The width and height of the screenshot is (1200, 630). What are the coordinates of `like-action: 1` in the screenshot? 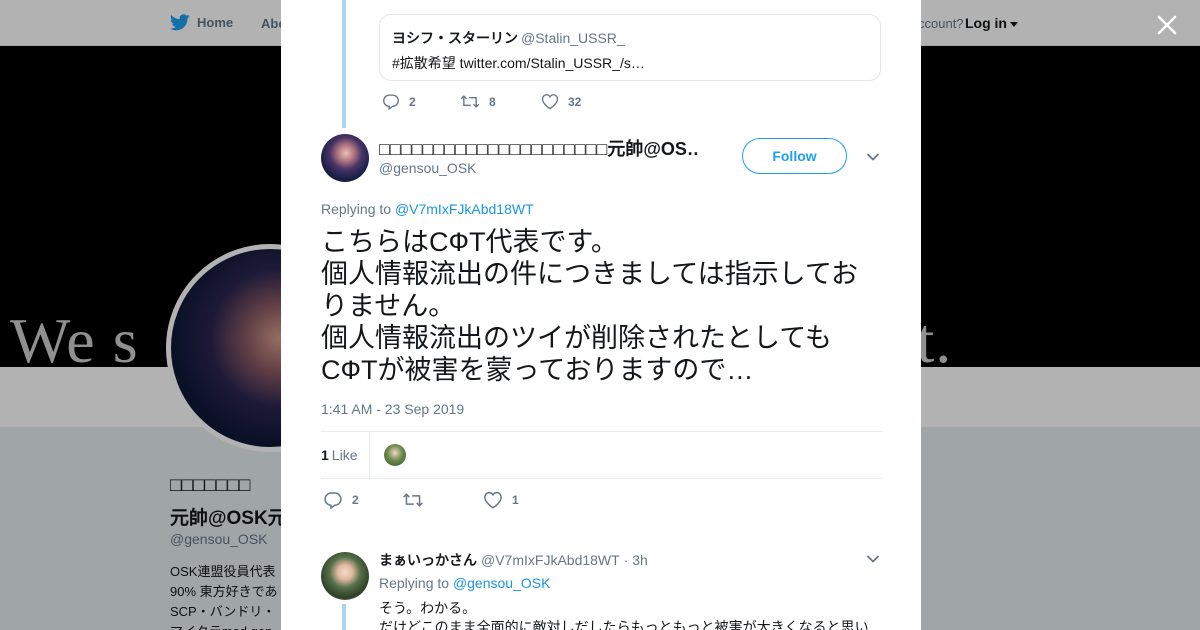 It's located at (501, 500).